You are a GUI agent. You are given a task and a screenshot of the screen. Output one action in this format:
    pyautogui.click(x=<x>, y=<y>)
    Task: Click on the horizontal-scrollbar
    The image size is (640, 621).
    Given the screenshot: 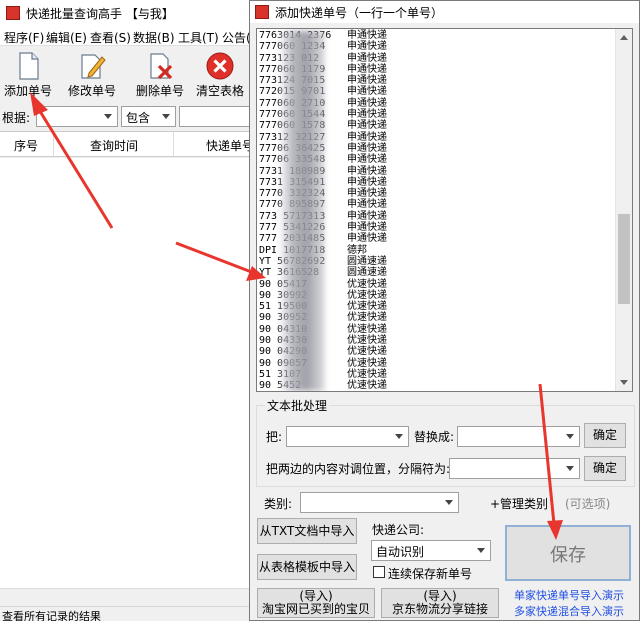 What is the action you would take?
    pyautogui.click(x=126, y=596)
    